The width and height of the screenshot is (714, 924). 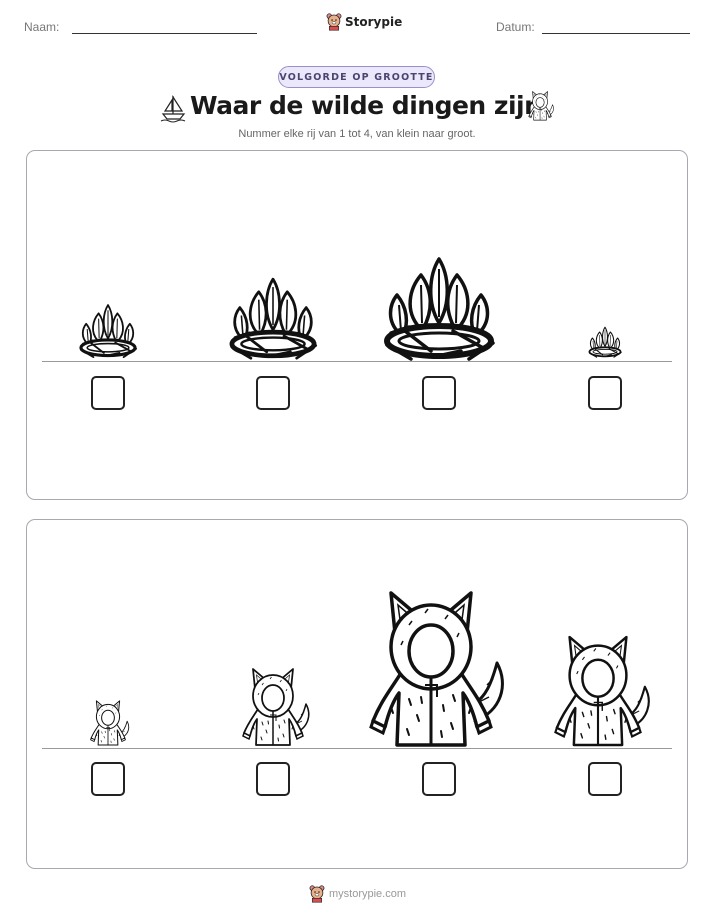 What do you see at coordinates (317, 894) in the screenshot?
I see `storypie-bear-logo-icon` at bounding box center [317, 894].